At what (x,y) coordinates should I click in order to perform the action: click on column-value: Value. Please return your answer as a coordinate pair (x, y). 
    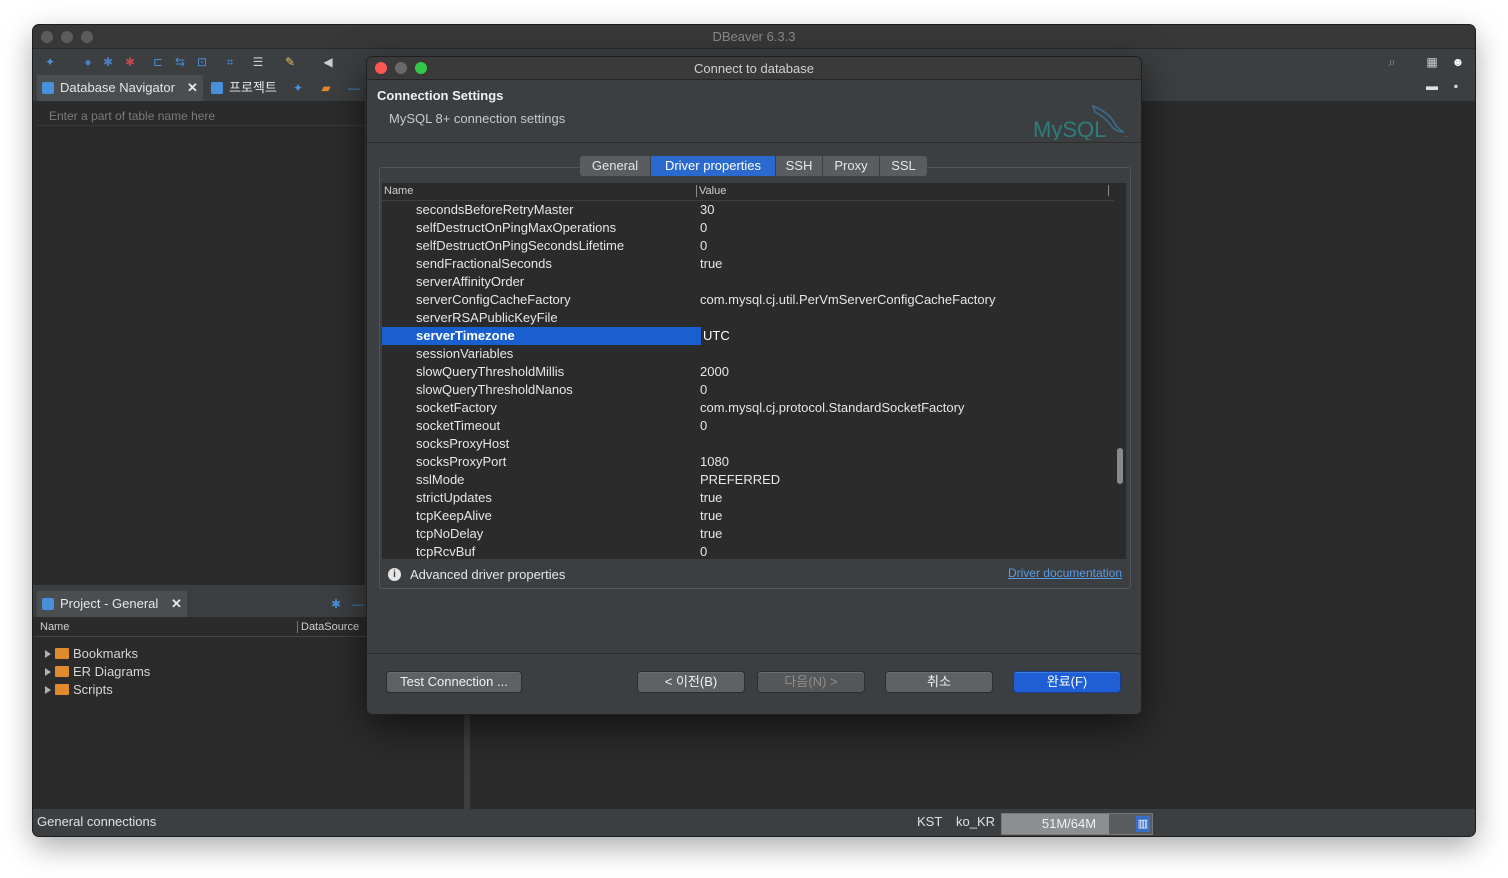
    Looking at the image, I should click on (711, 191).